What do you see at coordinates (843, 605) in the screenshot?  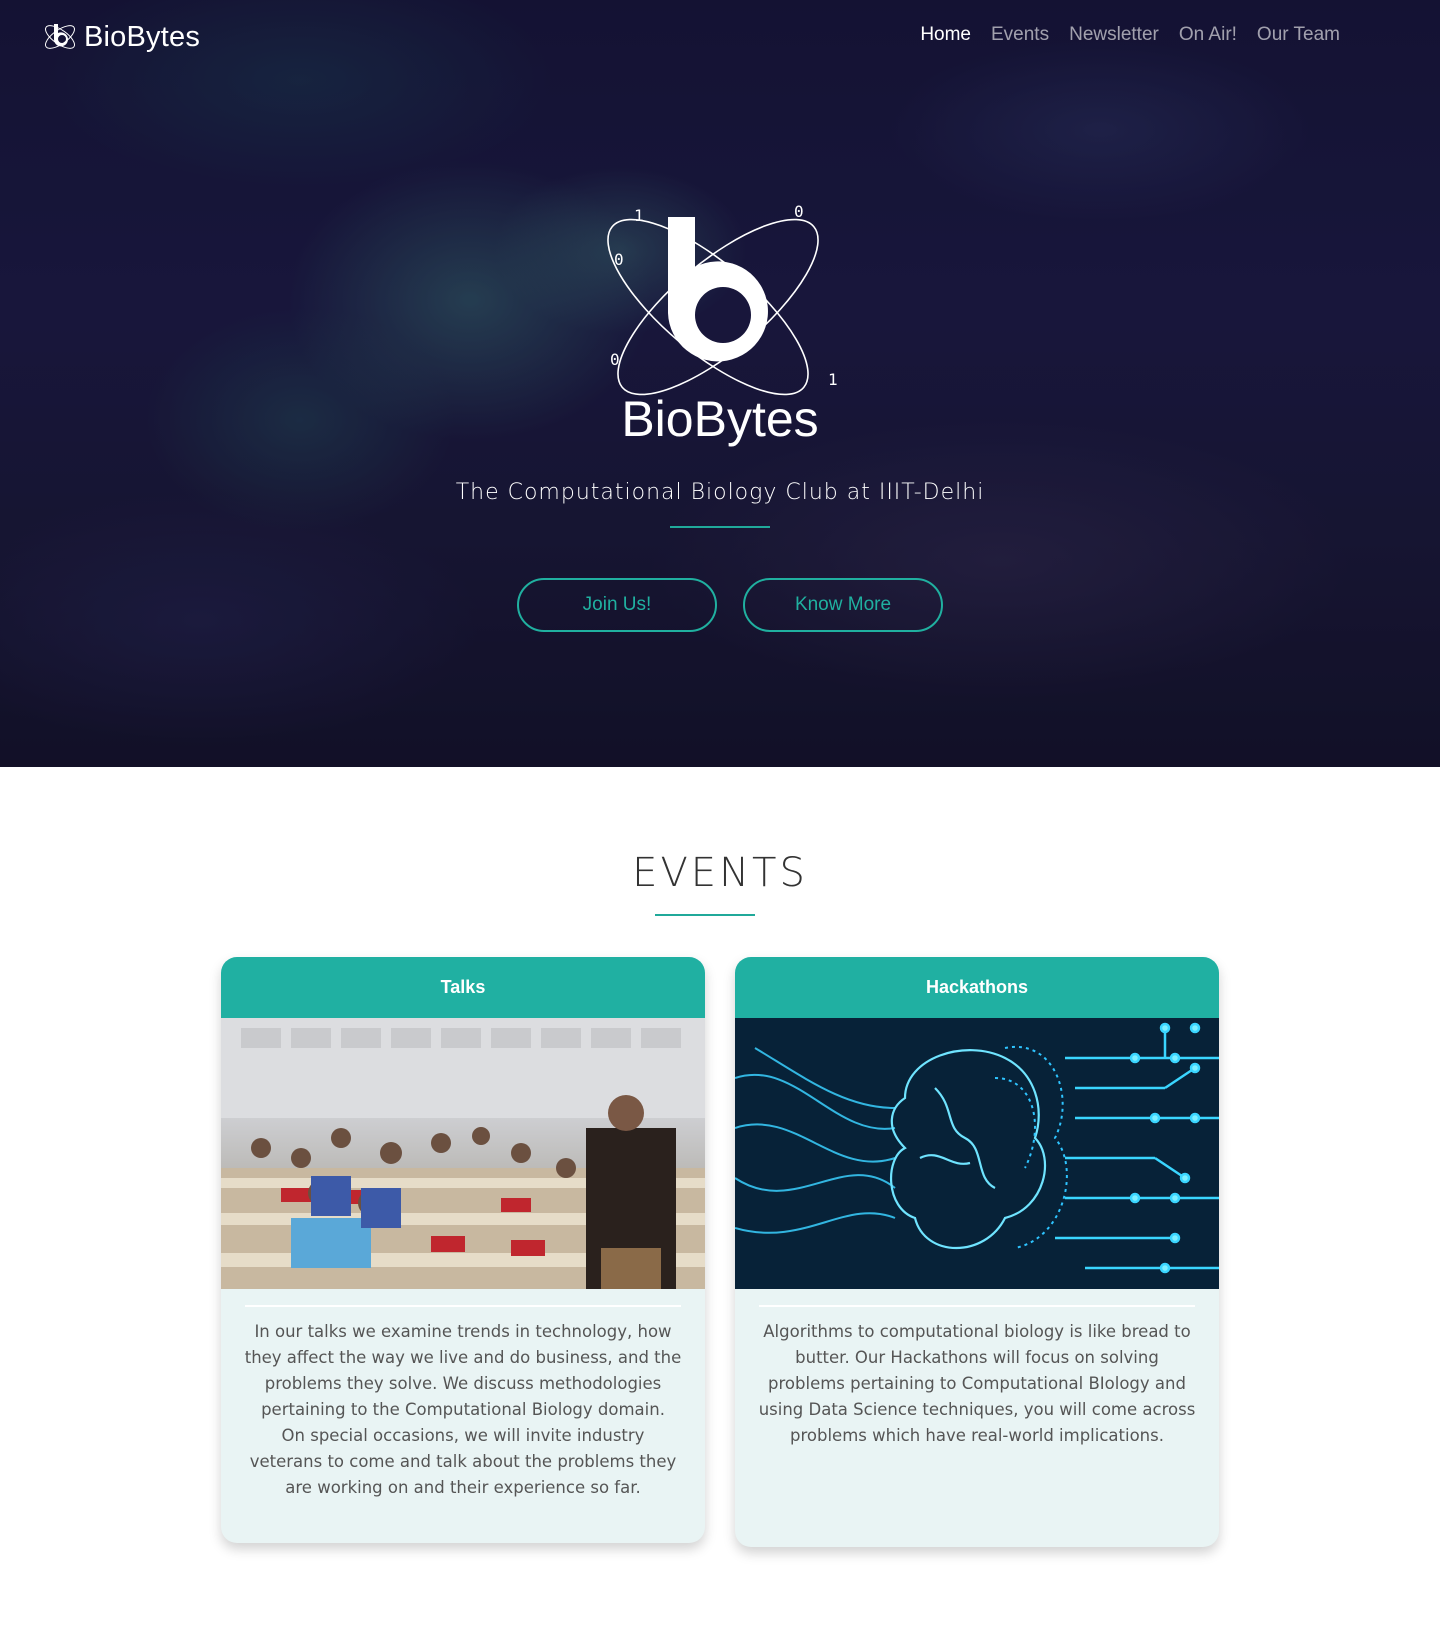 I see `know-more-button: Know More` at bounding box center [843, 605].